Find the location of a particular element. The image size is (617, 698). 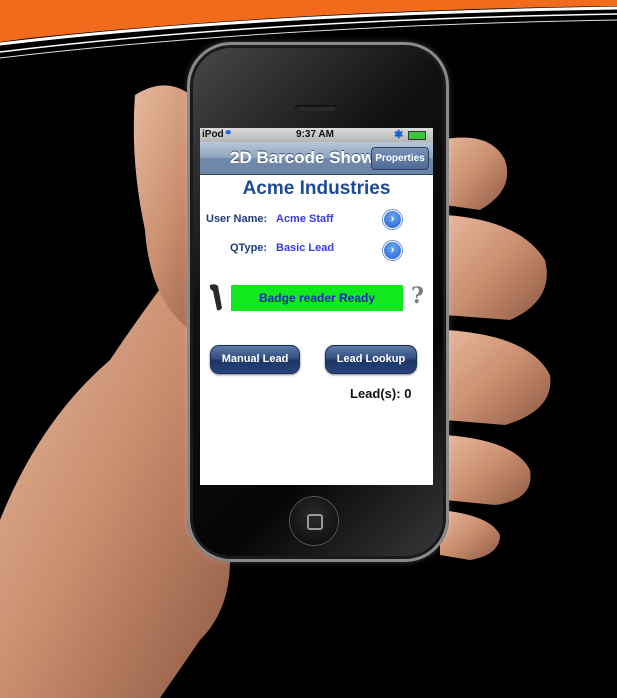

qtype-label: QType: is located at coordinates (249, 248).